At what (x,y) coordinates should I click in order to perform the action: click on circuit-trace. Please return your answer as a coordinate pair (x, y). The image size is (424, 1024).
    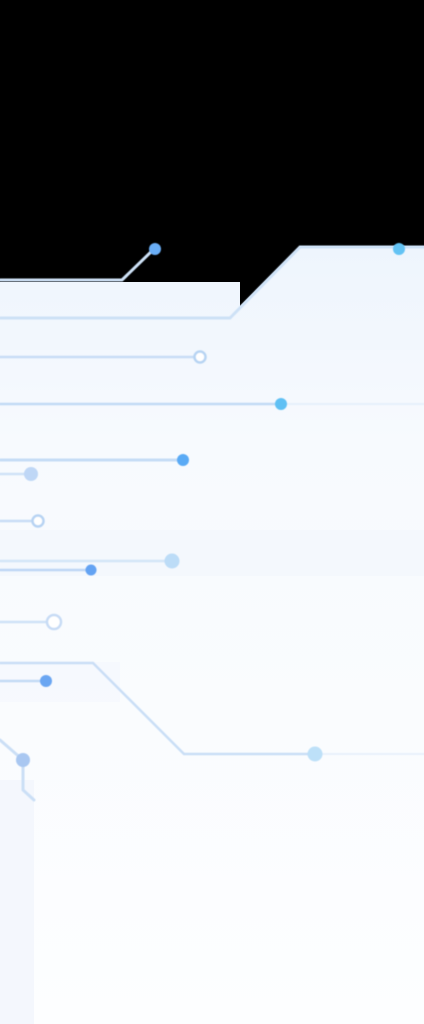
    Looking at the image, I should click on (78, 264).